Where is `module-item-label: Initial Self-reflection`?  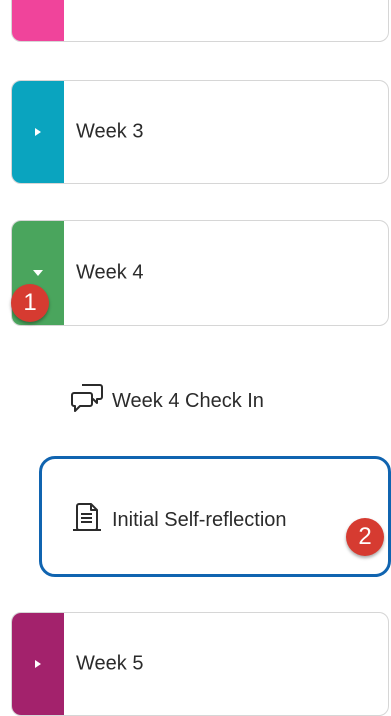 module-item-label: Initial Self-reflection is located at coordinates (199, 519).